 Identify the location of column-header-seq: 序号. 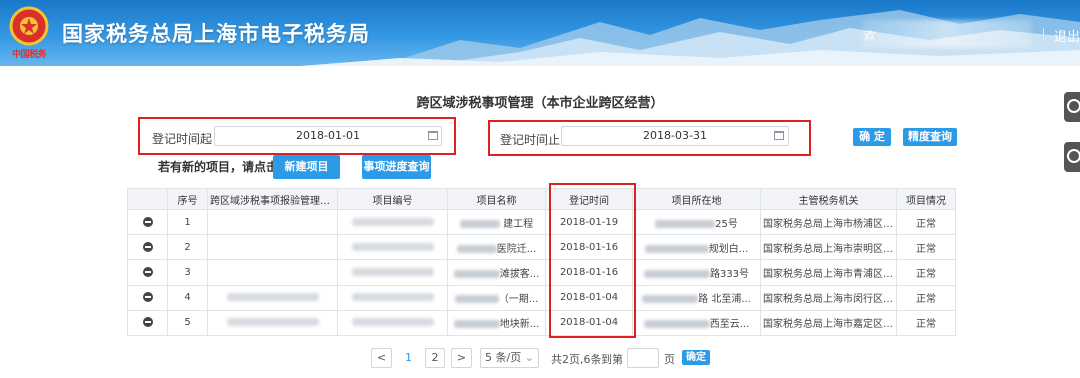
(187, 199).